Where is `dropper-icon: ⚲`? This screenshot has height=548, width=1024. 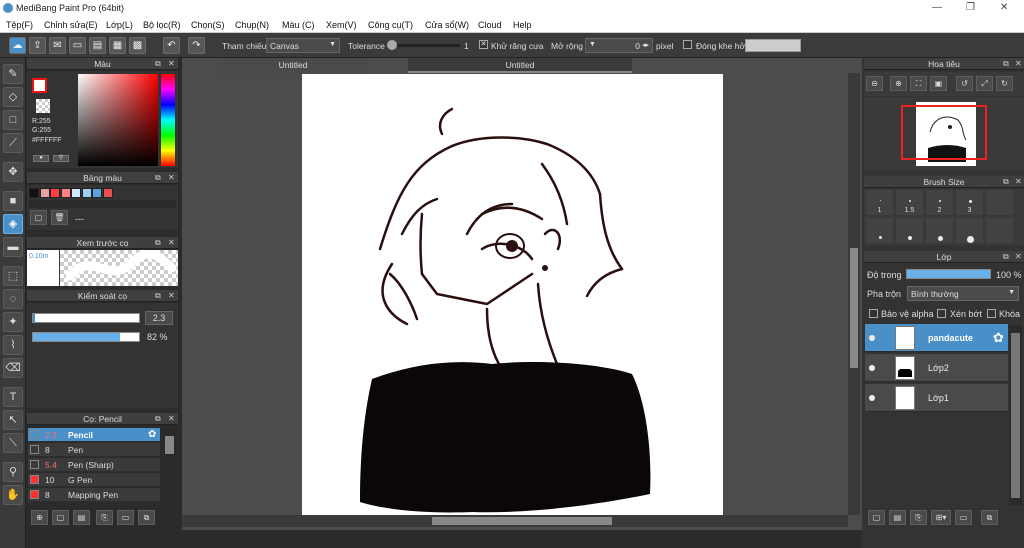
dropper-icon: ⚲ is located at coordinates (61, 158).